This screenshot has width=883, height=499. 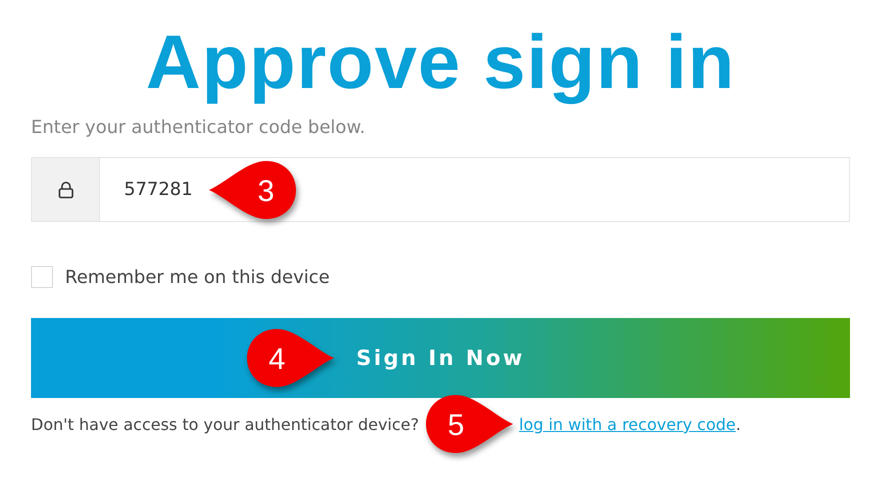 What do you see at coordinates (253, 190) in the screenshot?
I see `callout-marker: 3` at bounding box center [253, 190].